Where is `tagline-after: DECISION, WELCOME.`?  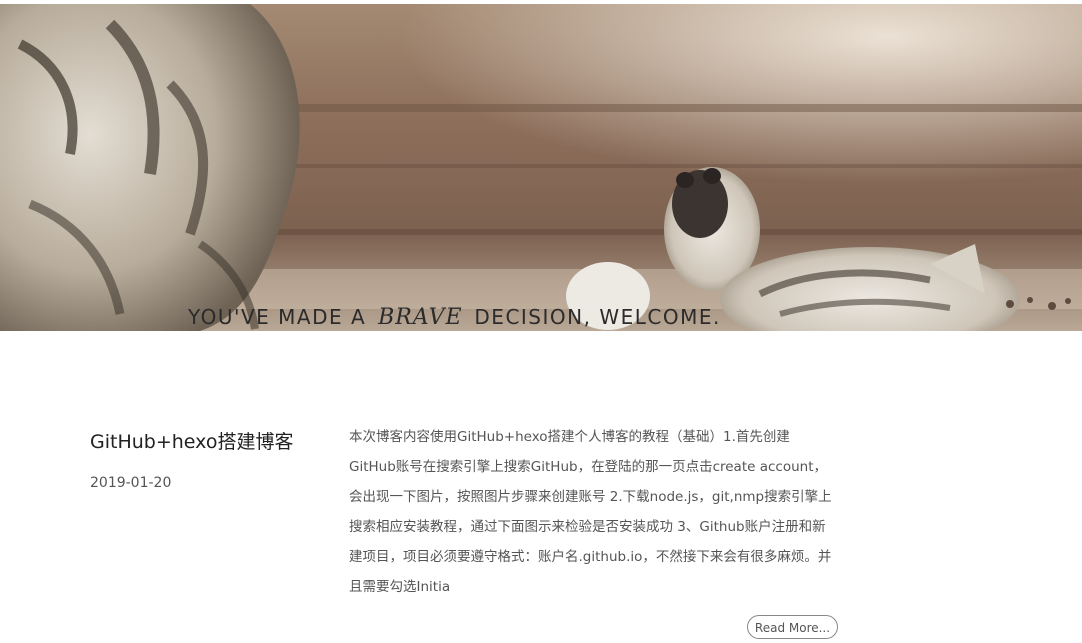 tagline-after: DECISION, WELCOME. is located at coordinates (597, 317).